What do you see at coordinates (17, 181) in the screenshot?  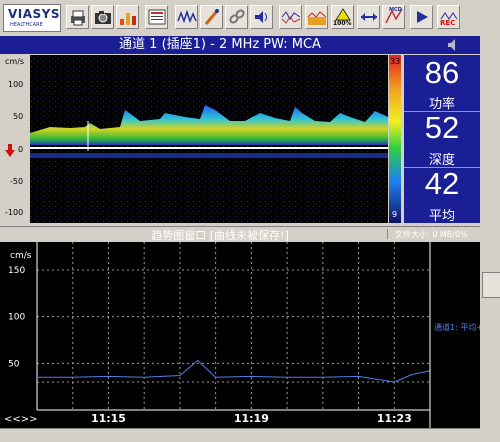 I see `spectrum-y-tick: -50` at bounding box center [17, 181].